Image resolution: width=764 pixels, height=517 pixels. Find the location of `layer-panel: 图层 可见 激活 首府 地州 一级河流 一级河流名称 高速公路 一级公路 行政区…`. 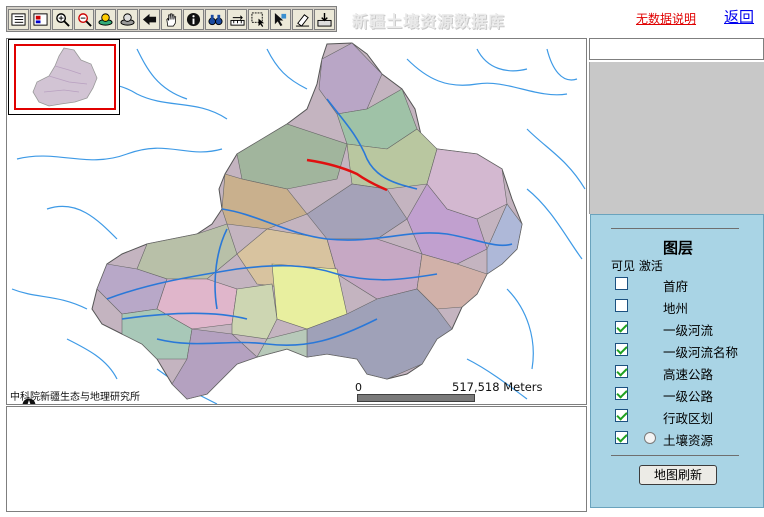

layer-panel: 图层 可见 激活 首府 地州 一级河流 一级河流名称 高速公路 一级公路 行政区… is located at coordinates (677, 361).